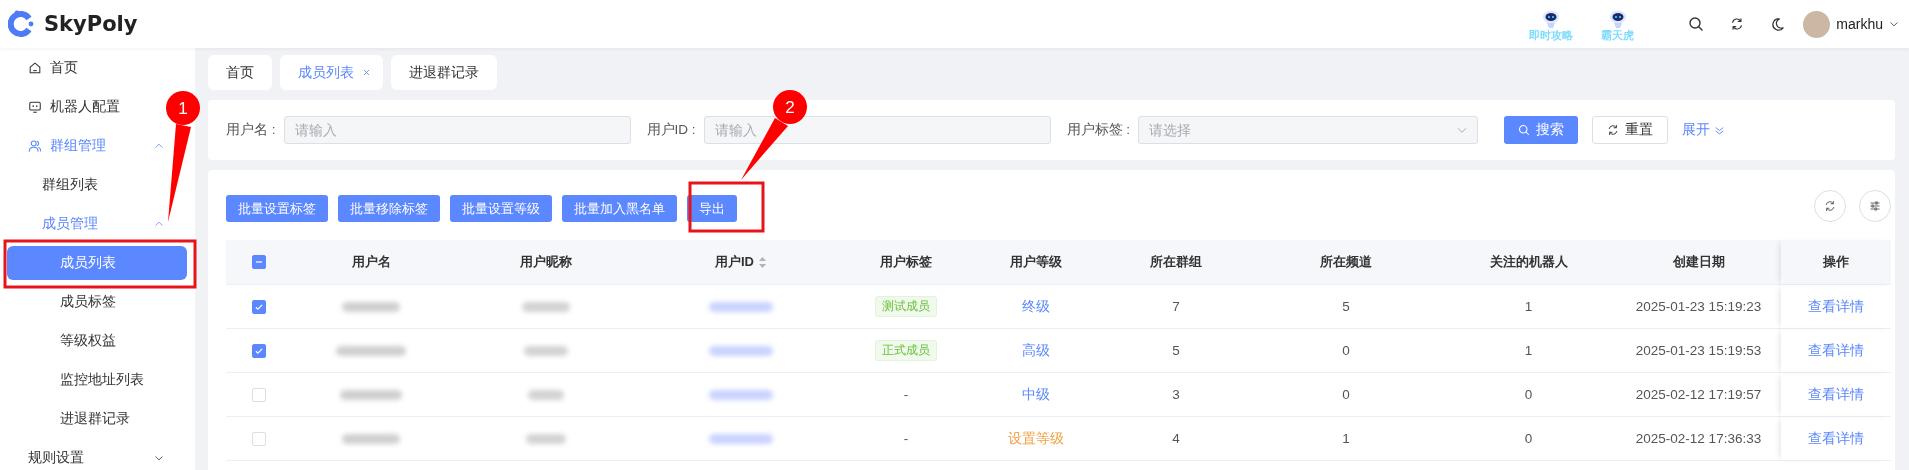 The width and height of the screenshot is (1909, 470). What do you see at coordinates (1778, 24) in the screenshot?
I see `moon-icon` at bounding box center [1778, 24].